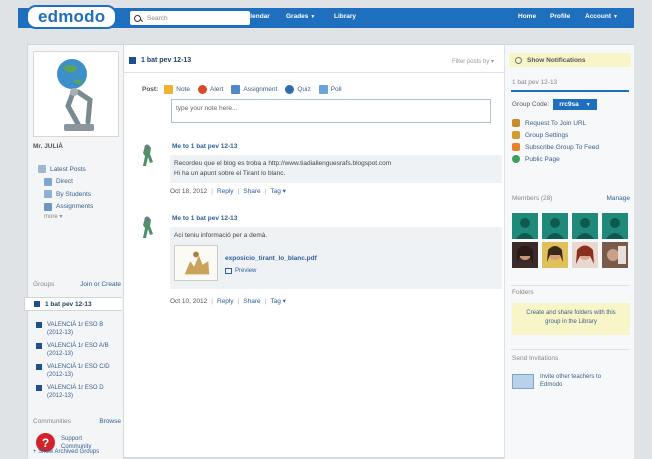 The width and height of the screenshot is (652, 459). I want to click on group-item: VALENCIÀ 1r ESO B (2012-13), so click(78, 329).